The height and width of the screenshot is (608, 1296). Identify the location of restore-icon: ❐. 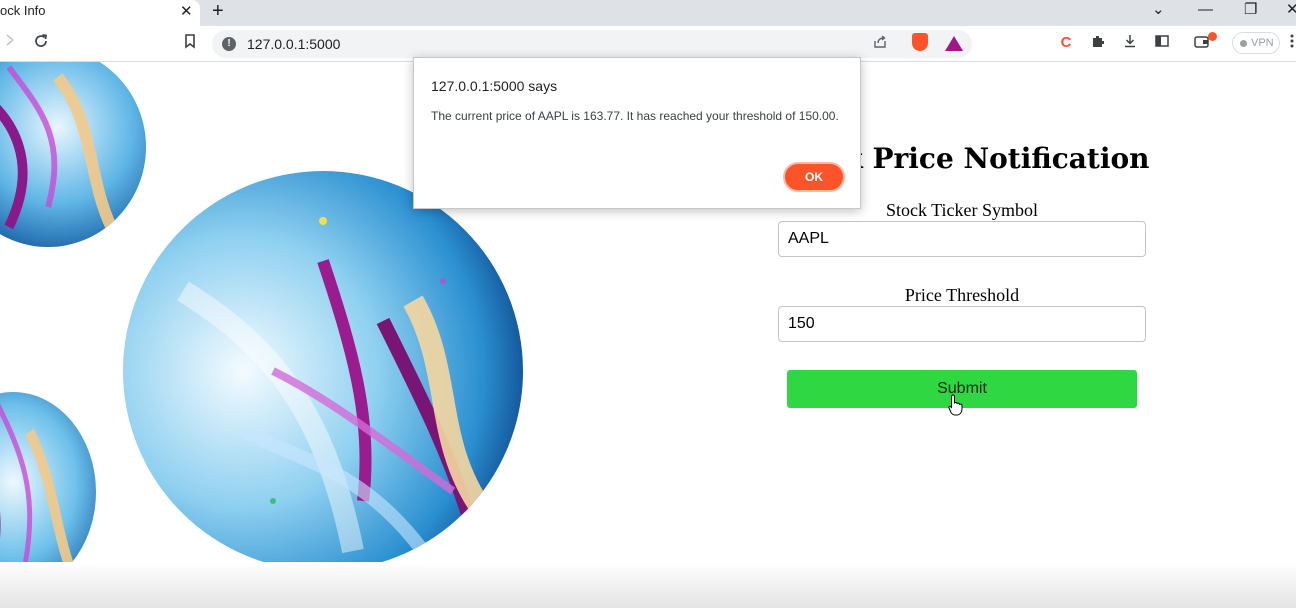
(1250, 10).